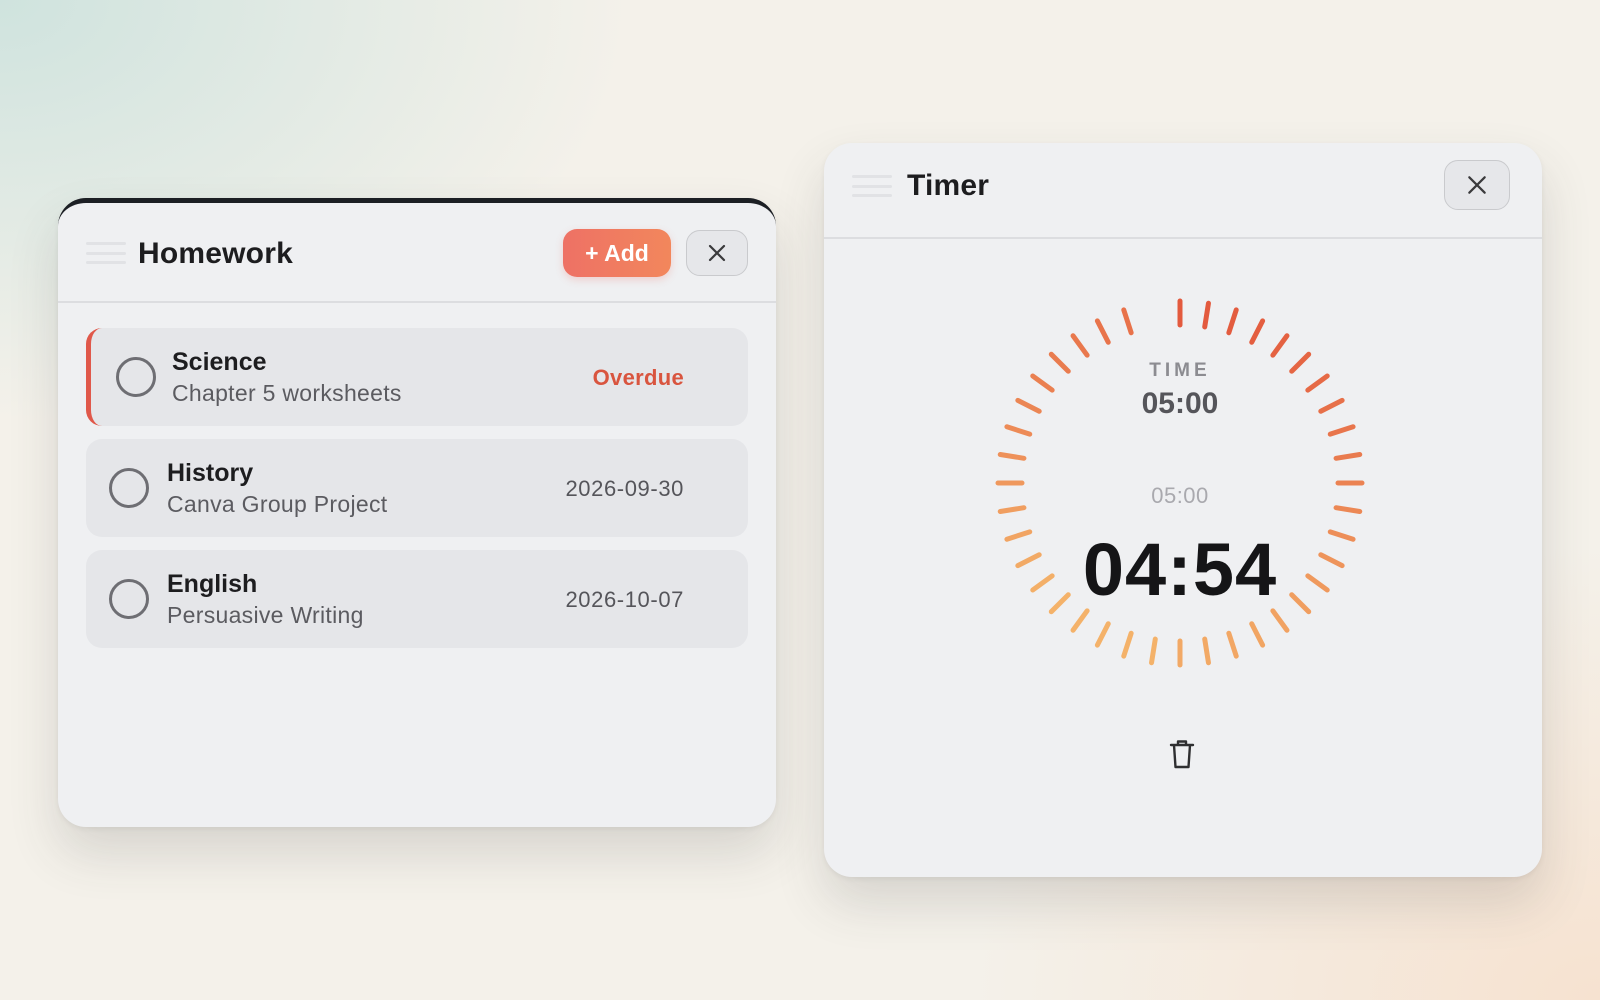  Describe the element at coordinates (417, 599) in the screenshot. I see `task-item-english: English Persuasive Writing 2026-10-07` at that location.